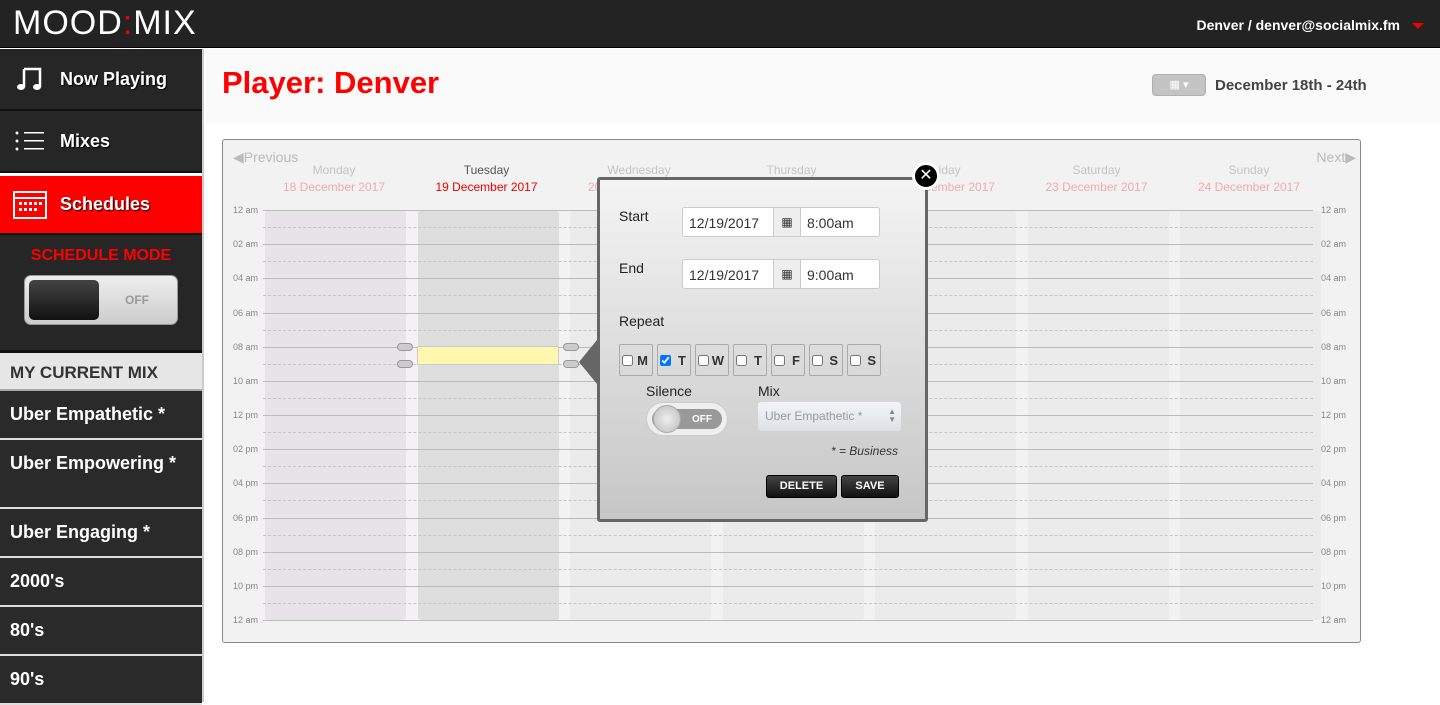 The image size is (1440, 705). I want to click on mix-item: 90's, so click(101, 680).